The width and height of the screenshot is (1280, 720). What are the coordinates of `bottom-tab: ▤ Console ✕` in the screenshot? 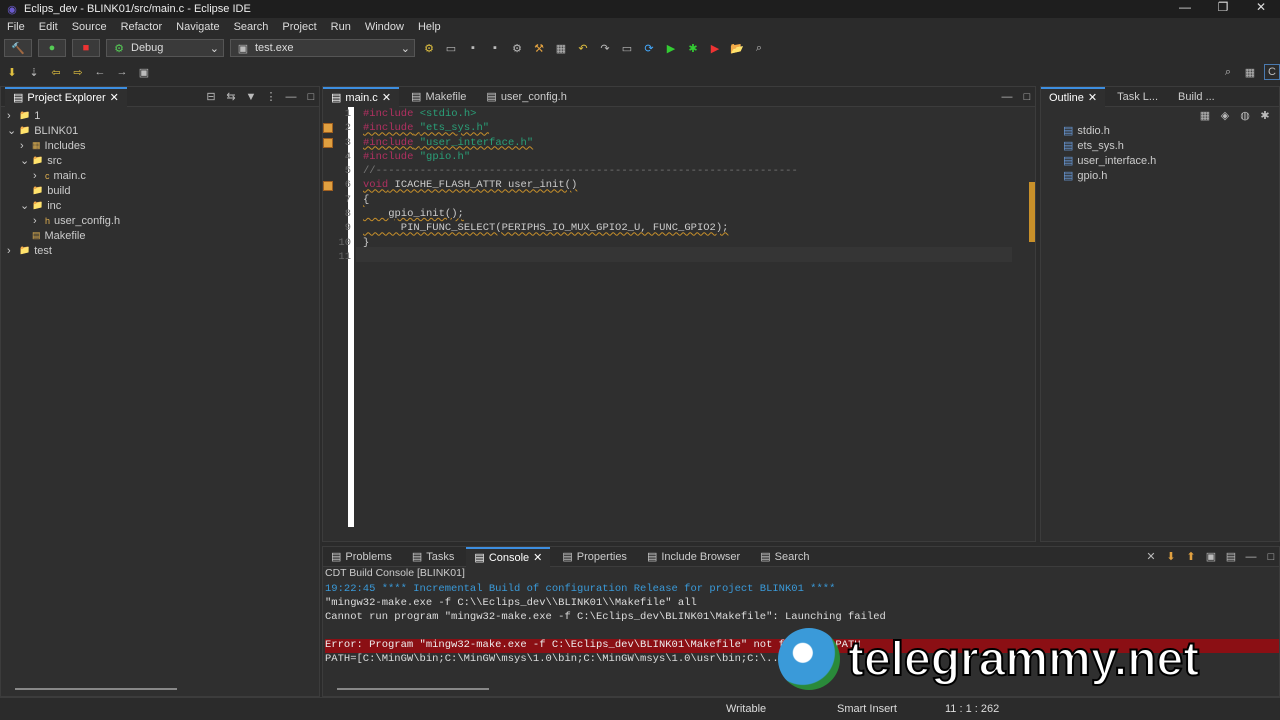 It's located at (508, 556).